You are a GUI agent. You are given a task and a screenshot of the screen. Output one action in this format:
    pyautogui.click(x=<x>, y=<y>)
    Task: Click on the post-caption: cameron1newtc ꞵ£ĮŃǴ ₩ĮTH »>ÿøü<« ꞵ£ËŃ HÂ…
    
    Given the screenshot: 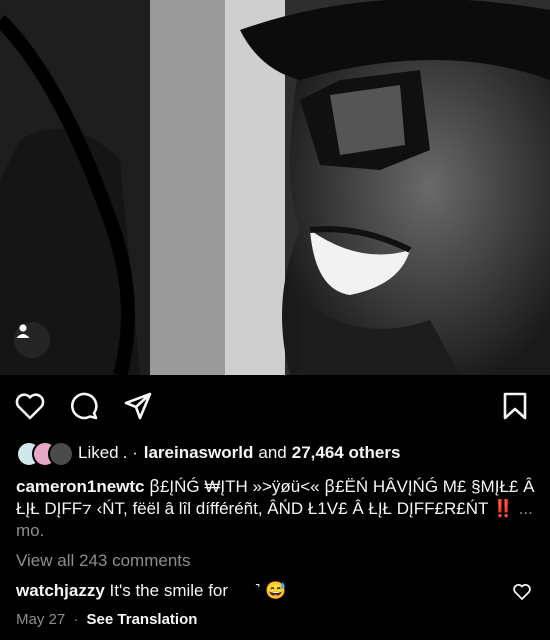 What is the action you would take?
    pyautogui.click(x=278, y=509)
    